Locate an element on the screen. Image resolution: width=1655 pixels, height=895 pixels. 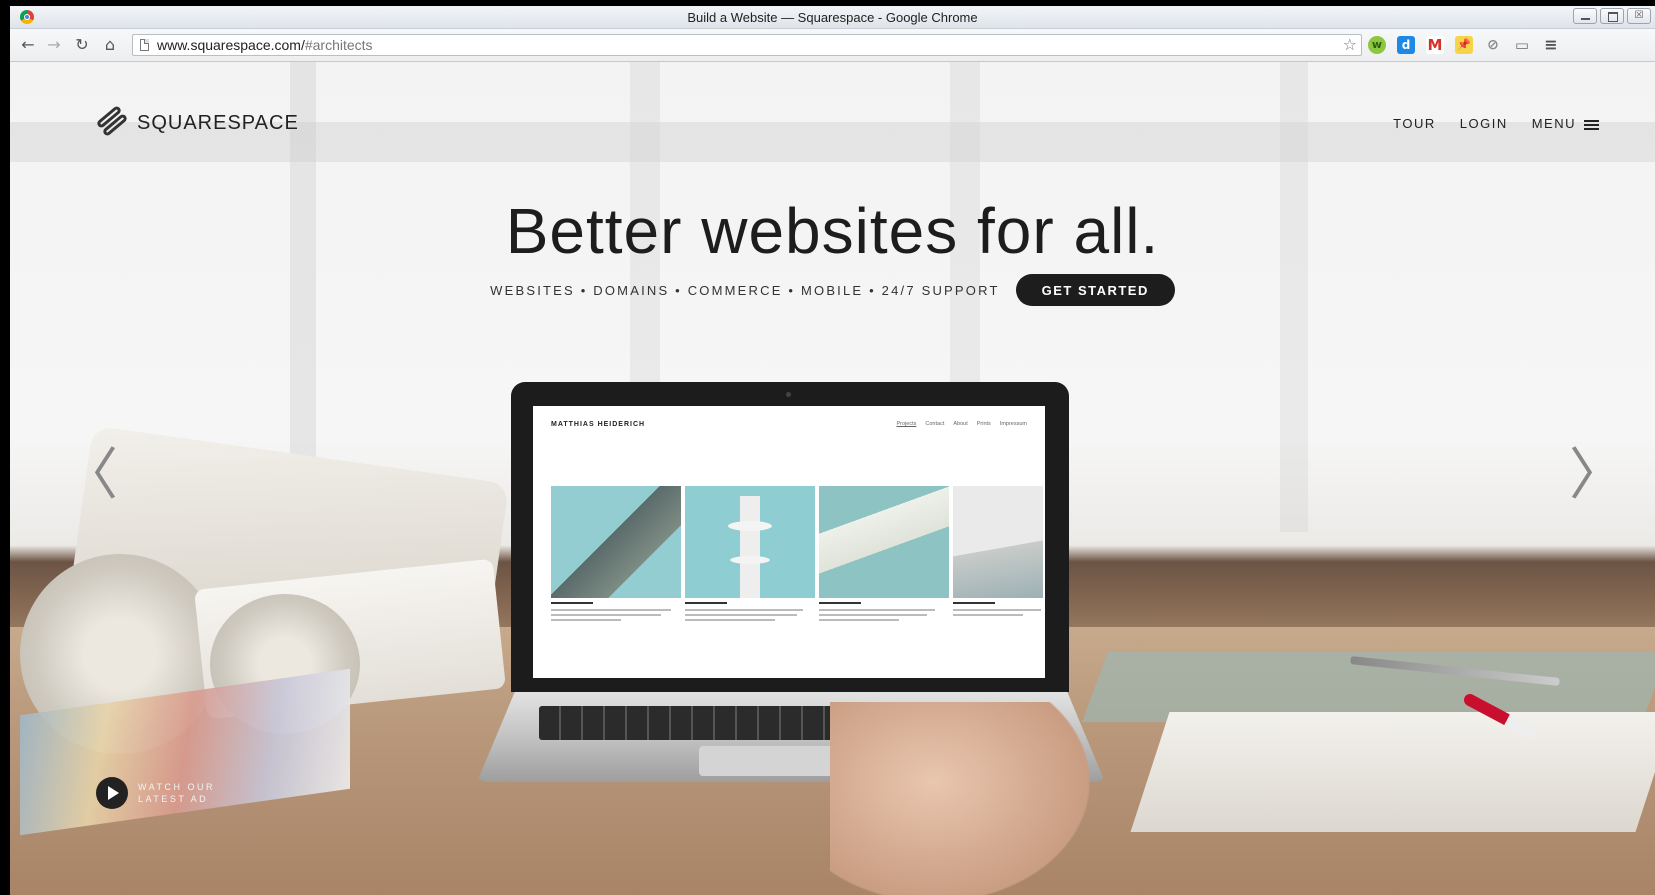
maximize-button is located at coordinates (1612, 16).